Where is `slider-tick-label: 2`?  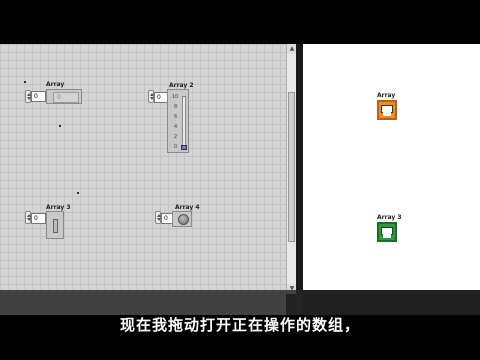
slider-tick-label: 2 is located at coordinates (176, 137).